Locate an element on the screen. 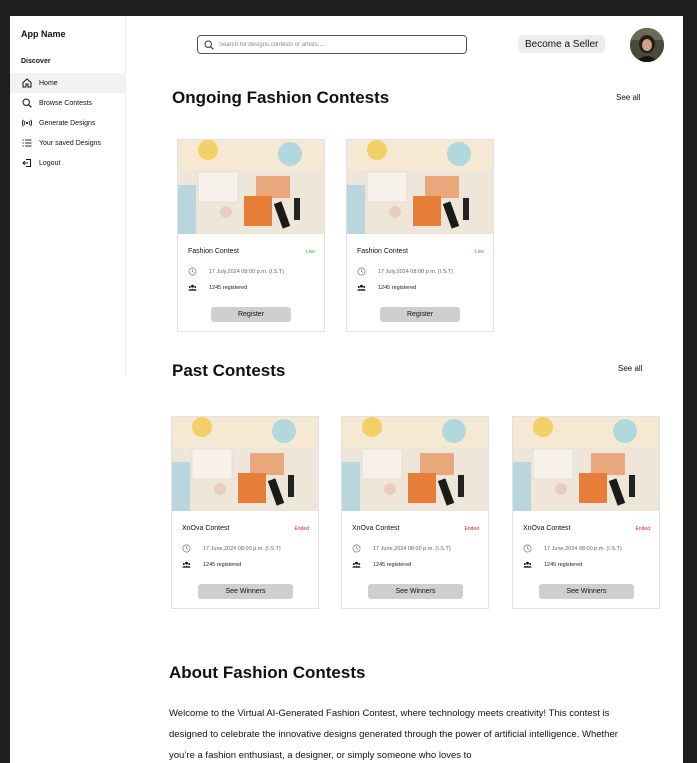 The image size is (697, 763). past-see-all-link: See all is located at coordinates (630, 368).